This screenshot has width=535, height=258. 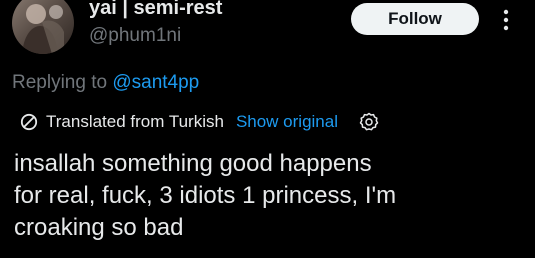 I want to click on replying-to: Replying to @sant4pp, so click(x=105, y=83).